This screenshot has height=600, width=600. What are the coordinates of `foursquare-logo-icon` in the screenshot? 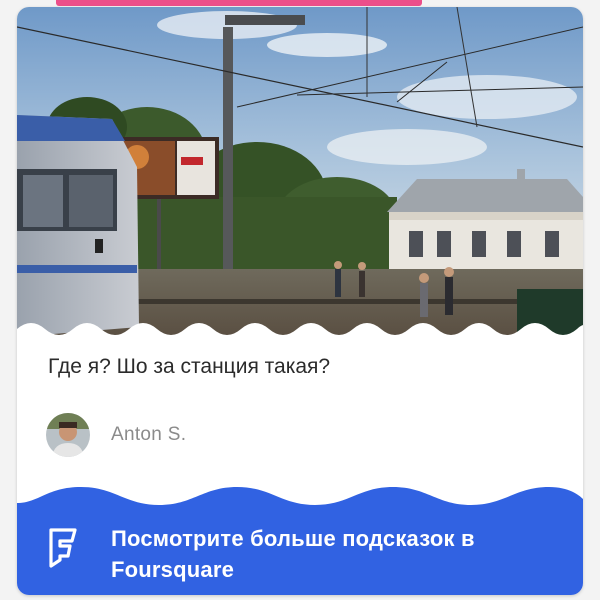 It's located at (63, 548).